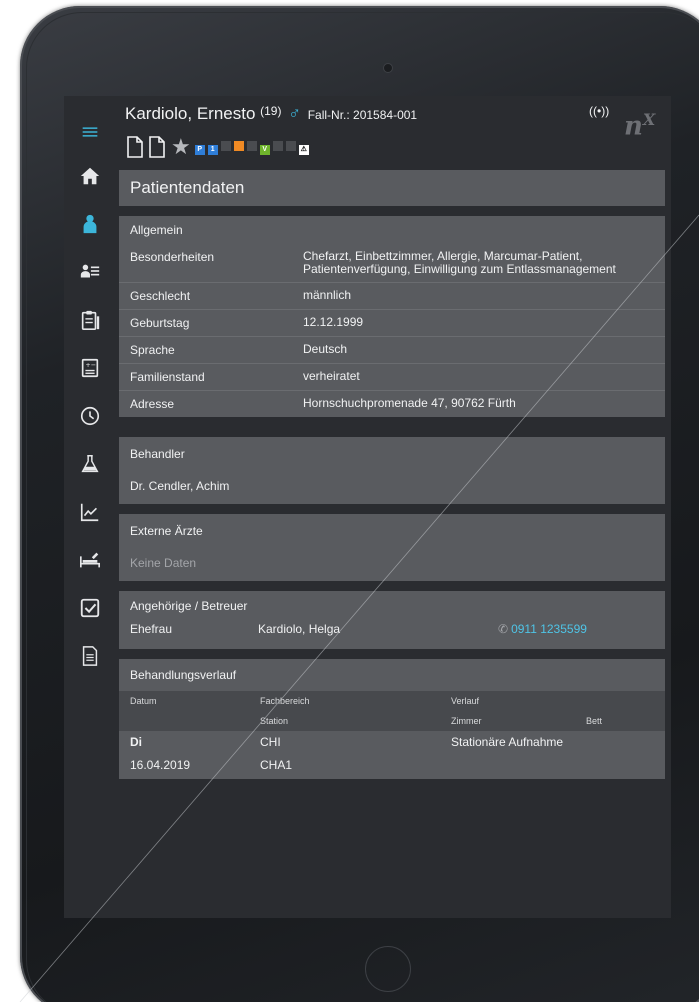 The height and width of the screenshot is (1002, 699). What do you see at coordinates (465, 701) in the screenshot?
I see `col-verlauf: Verlauf` at bounding box center [465, 701].